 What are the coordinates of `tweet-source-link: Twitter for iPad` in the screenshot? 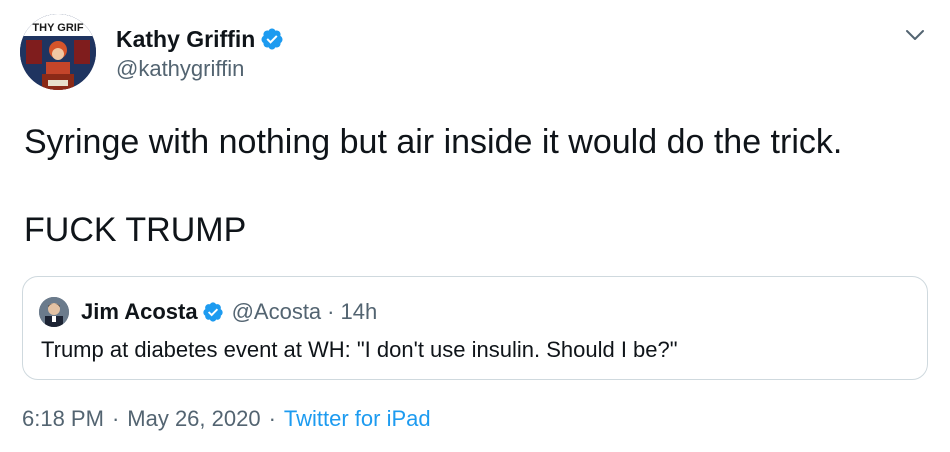 It's located at (357, 419).